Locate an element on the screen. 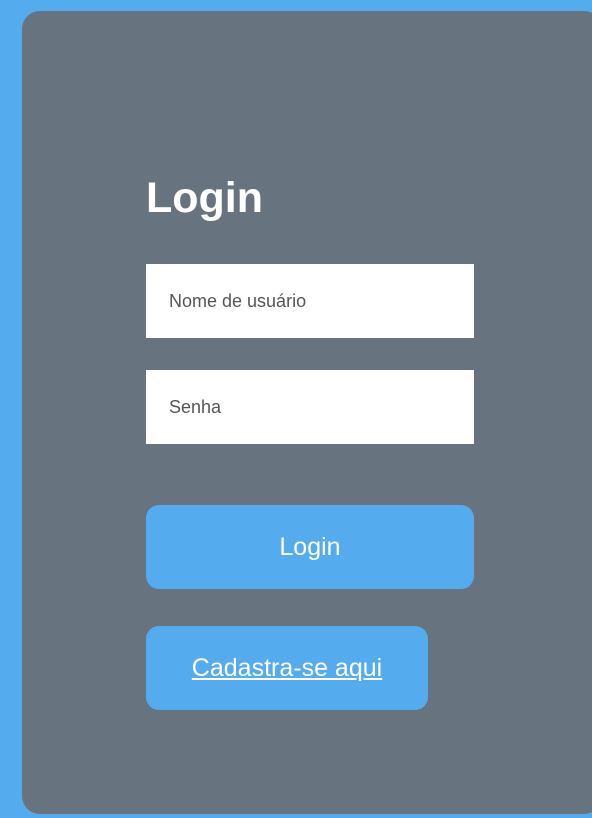 This screenshot has height=818, width=592. login-button: Login is located at coordinates (310, 547).